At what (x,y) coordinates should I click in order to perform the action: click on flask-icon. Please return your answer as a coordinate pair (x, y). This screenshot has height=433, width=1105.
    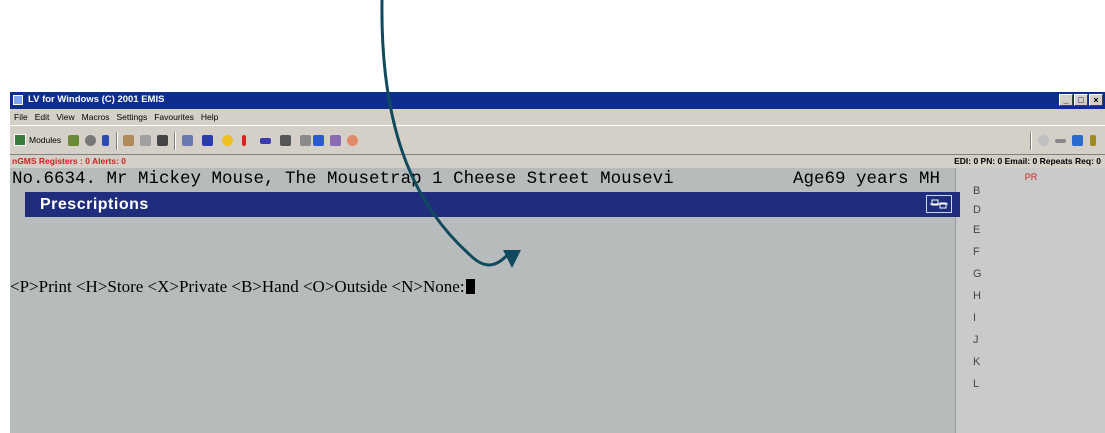
    Looking at the image, I should click on (207, 140).